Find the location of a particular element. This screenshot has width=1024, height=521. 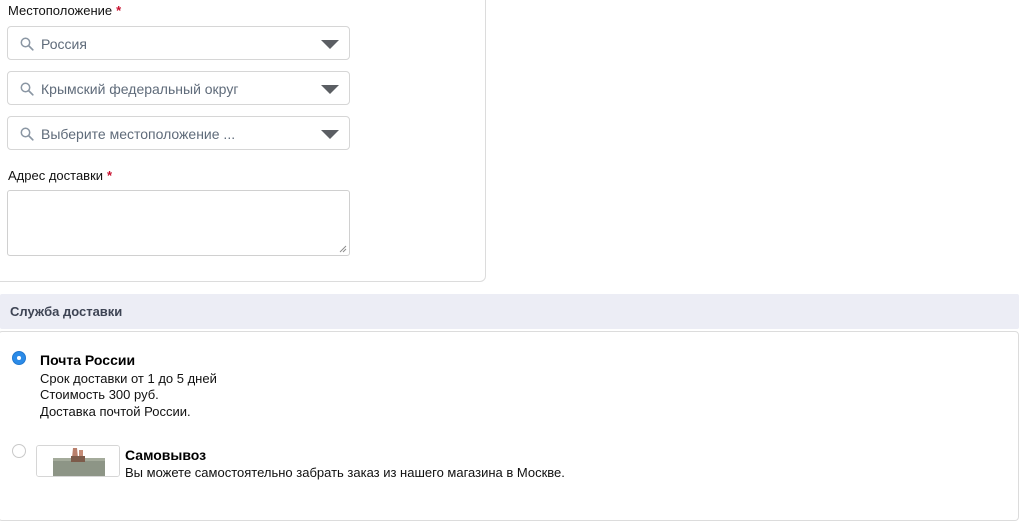

delivery-section-header: Служба доставки is located at coordinates (509, 311).